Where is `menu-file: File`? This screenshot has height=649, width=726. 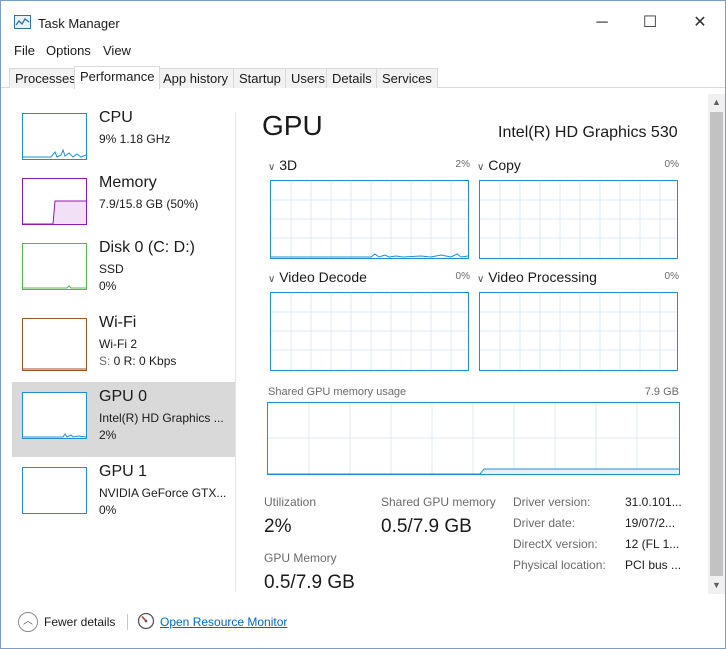 menu-file: File is located at coordinates (24, 50).